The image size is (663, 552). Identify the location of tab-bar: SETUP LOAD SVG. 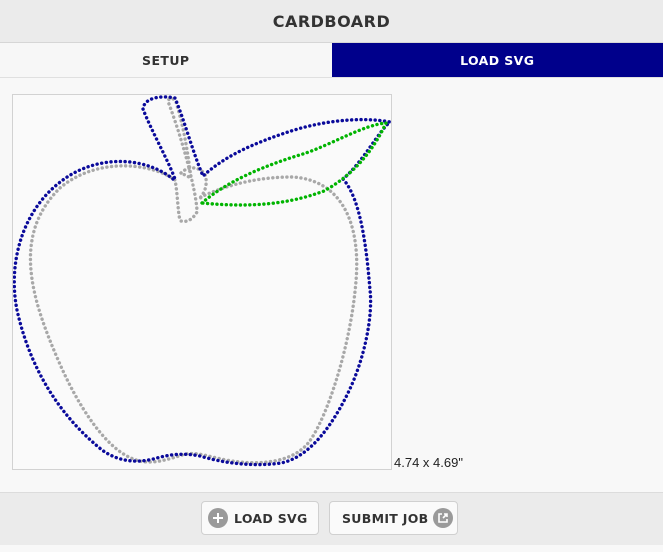
(331, 60).